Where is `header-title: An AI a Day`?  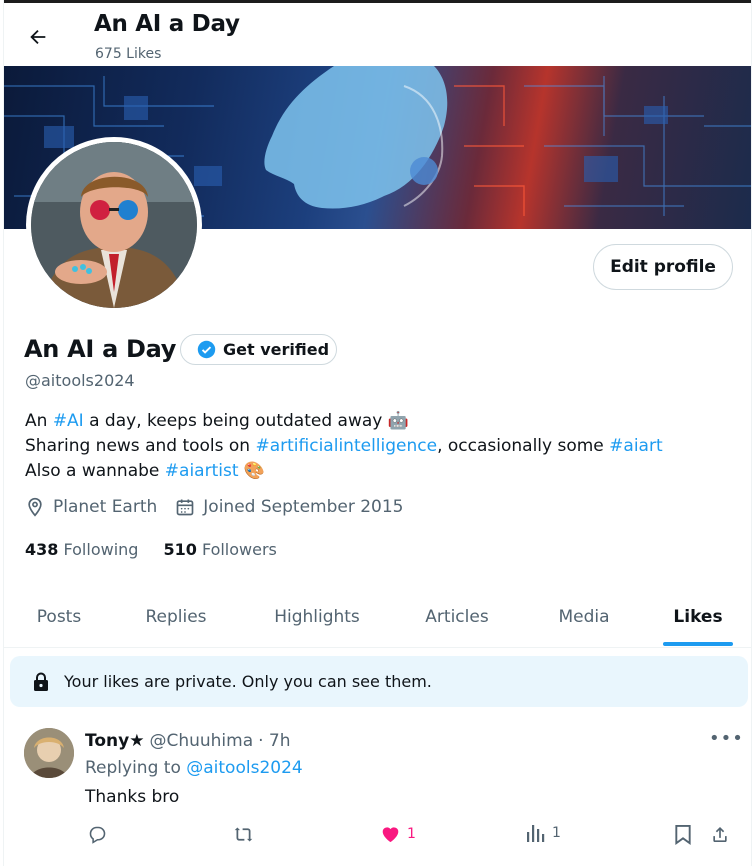
header-title: An AI a Day is located at coordinates (167, 24).